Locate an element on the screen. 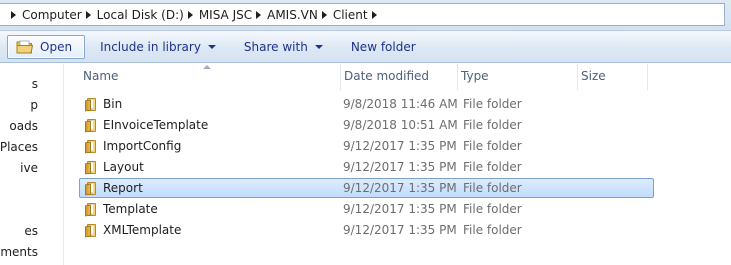 The width and height of the screenshot is (731, 265). file-name: ImportConfig is located at coordinates (142, 146).